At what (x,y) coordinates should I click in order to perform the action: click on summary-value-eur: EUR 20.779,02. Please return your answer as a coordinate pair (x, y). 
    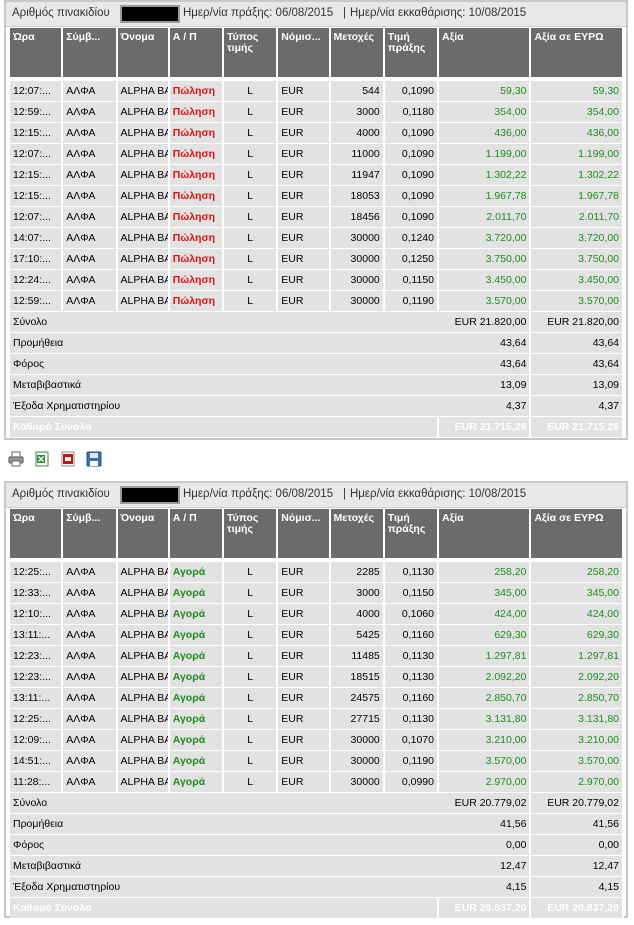
    Looking at the image, I should click on (577, 803).